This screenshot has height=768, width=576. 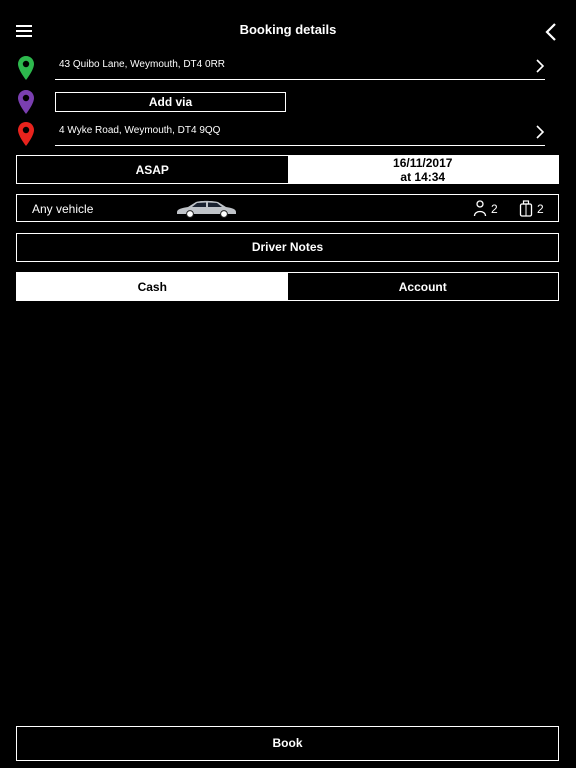 I want to click on person-icon, so click(x=480, y=208).